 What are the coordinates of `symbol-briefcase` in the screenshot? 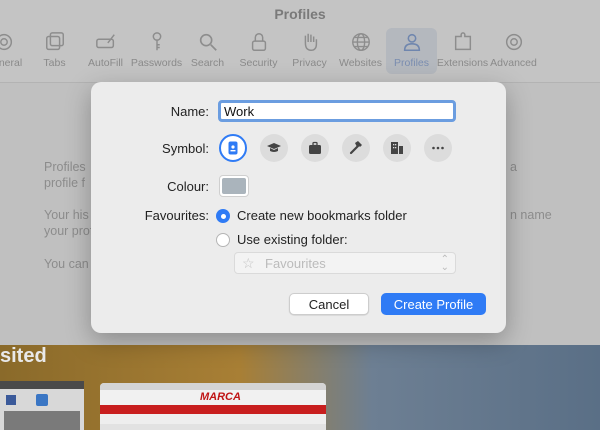 It's located at (315, 148).